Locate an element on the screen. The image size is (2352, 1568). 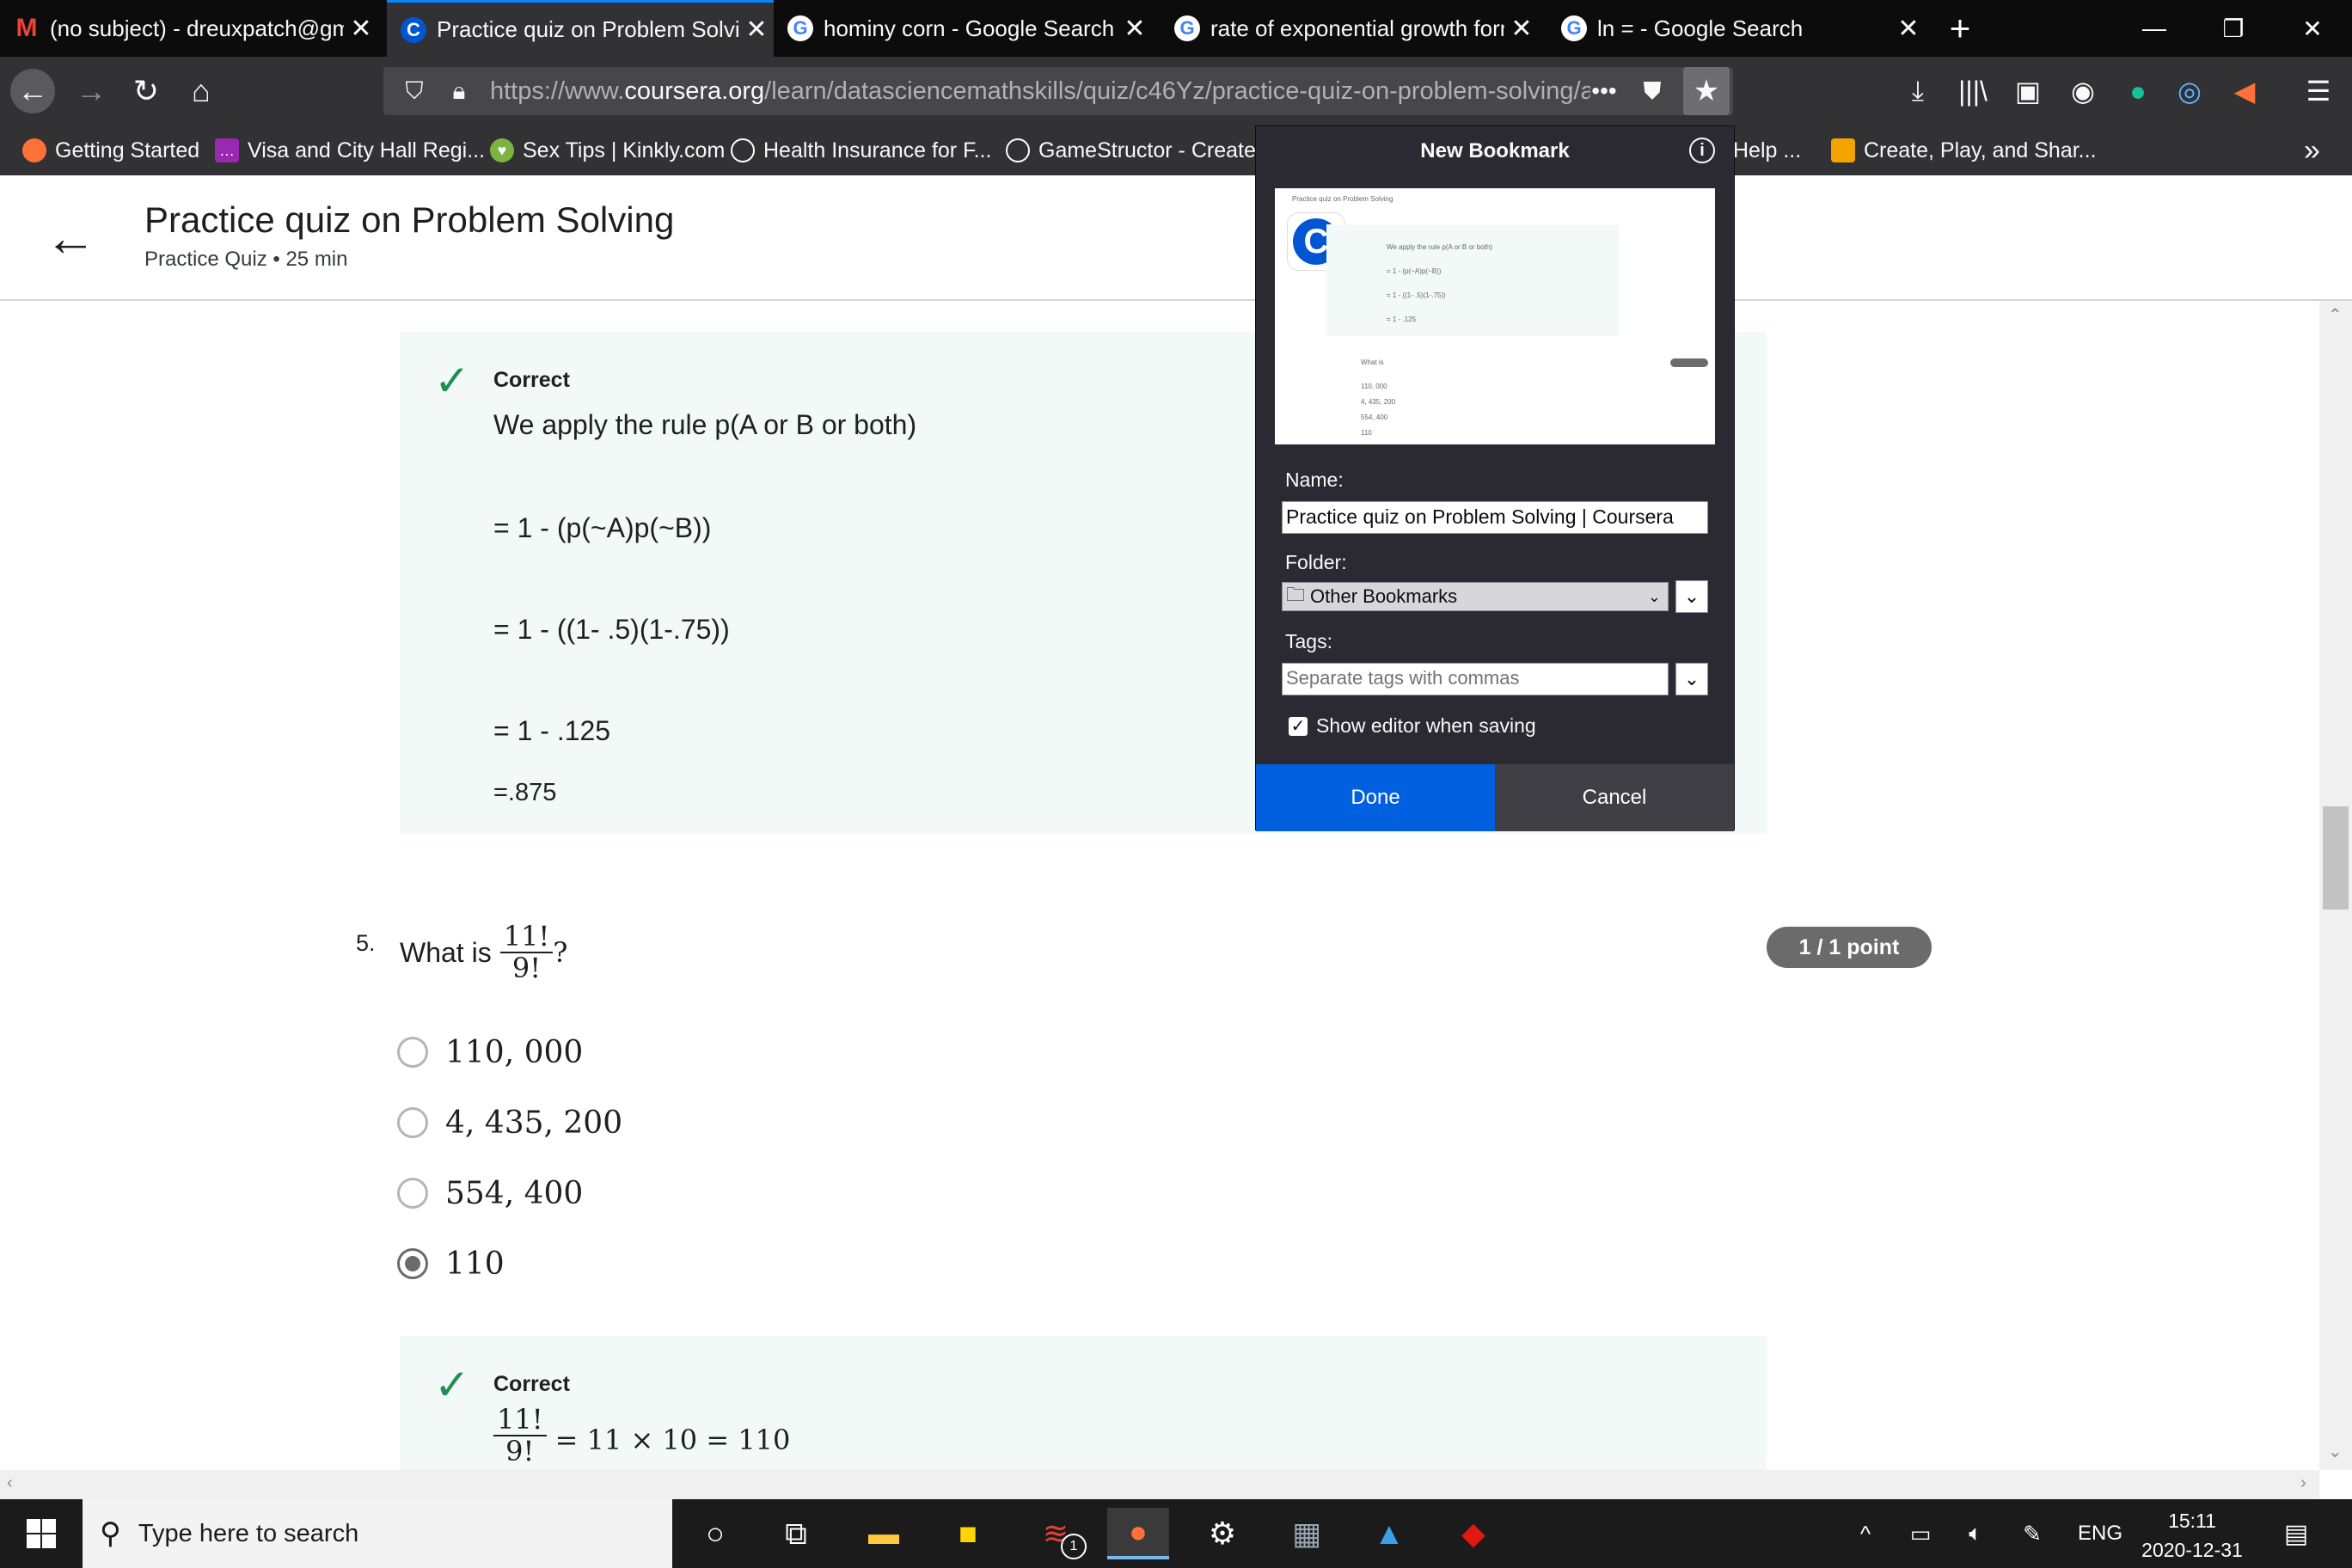
search-placeholder: Type here to search is located at coordinates (248, 1533).